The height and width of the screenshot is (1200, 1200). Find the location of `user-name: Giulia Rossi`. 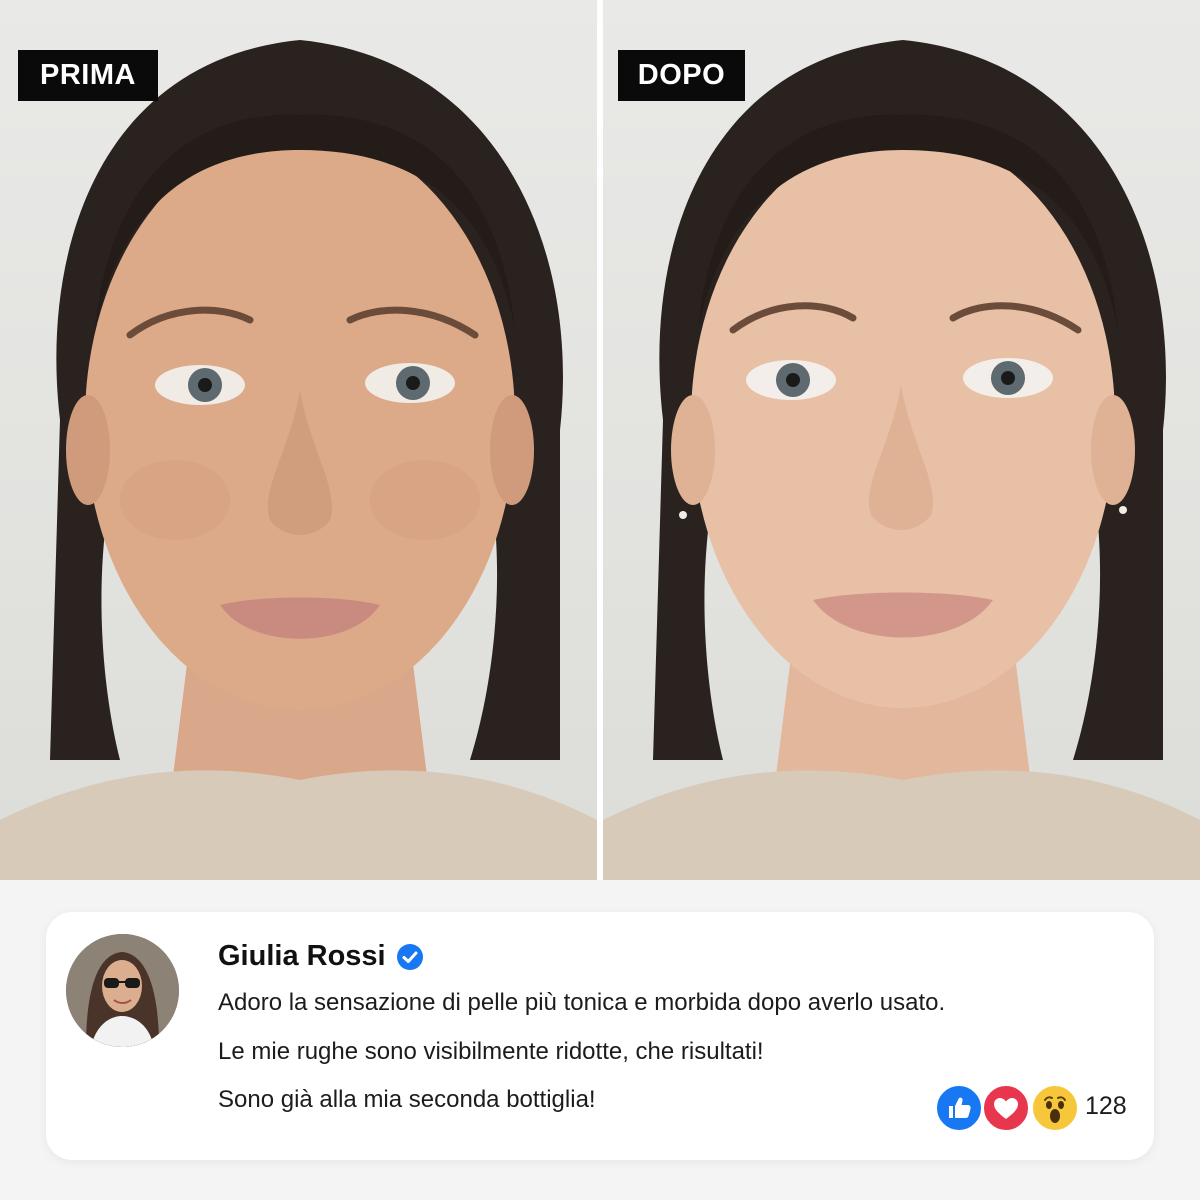

user-name: Giulia Rossi is located at coordinates (302, 956).